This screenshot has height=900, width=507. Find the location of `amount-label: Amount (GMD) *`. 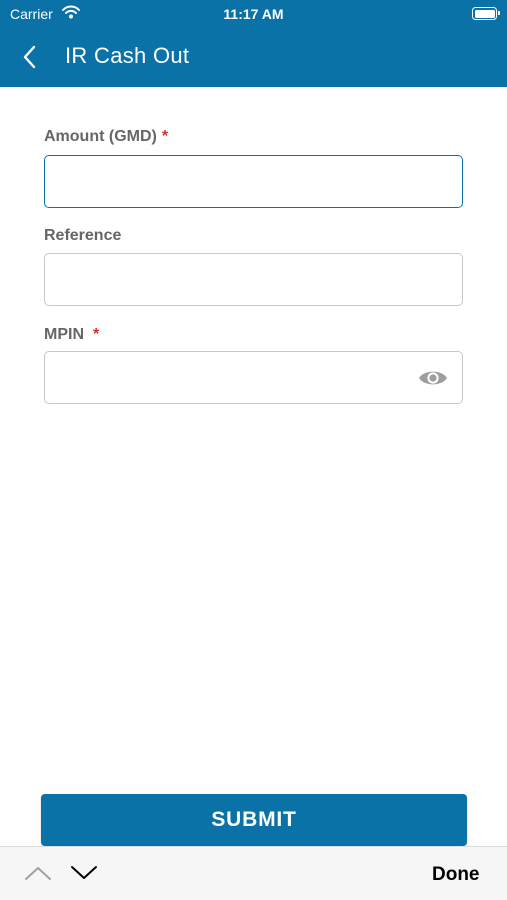

amount-label: Amount (GMD) * is located at coordinates (106, 137).